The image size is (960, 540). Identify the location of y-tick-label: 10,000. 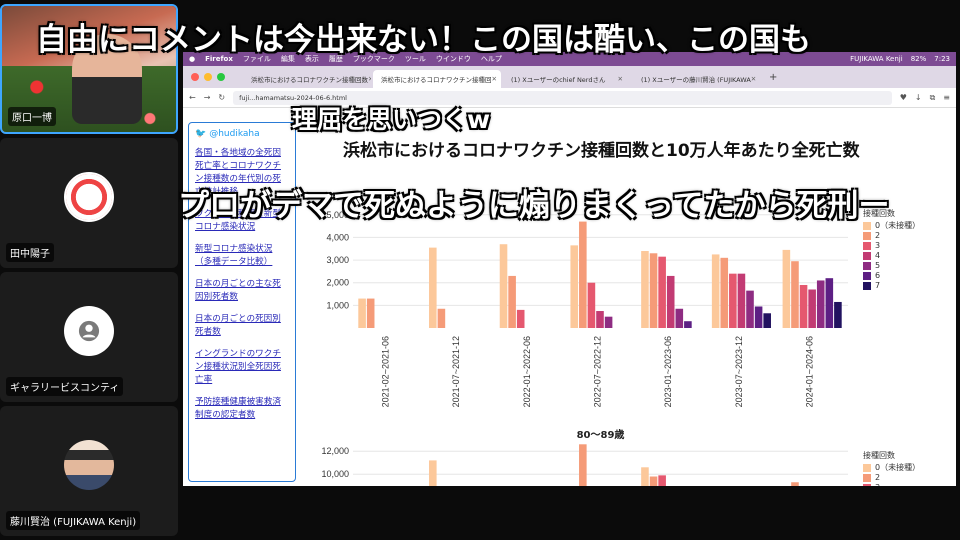
(335, 474).